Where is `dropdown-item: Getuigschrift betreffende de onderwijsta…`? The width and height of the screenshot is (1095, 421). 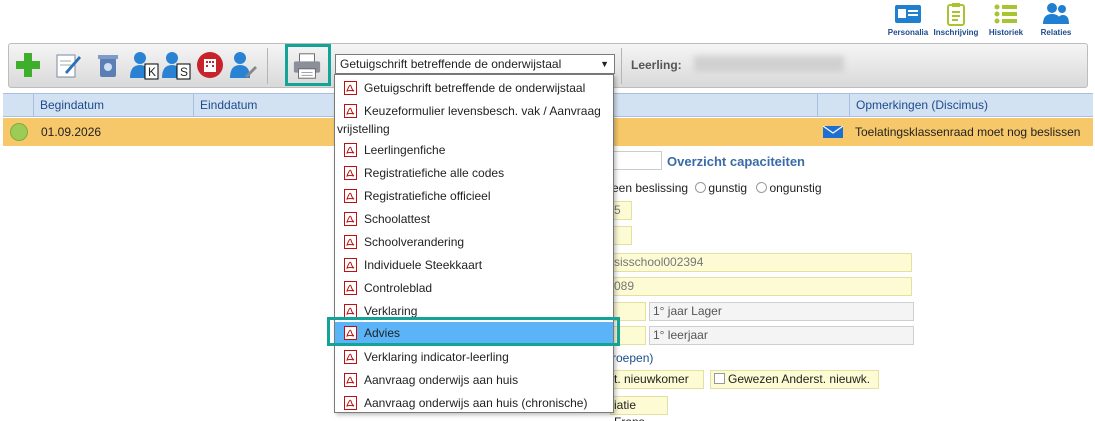
dropdown-item: Getuigschrift betreffende de onderwijsta… is located at coordinates (474, 88).